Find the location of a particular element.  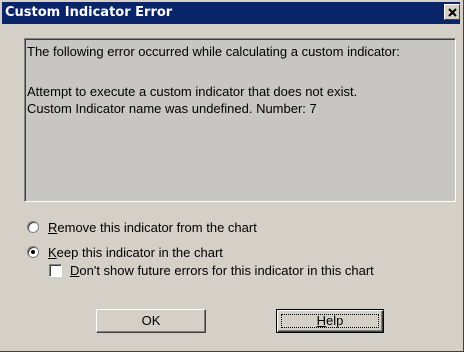

title-bar: Custom Indicator Error is located at coordinates (231, 13).